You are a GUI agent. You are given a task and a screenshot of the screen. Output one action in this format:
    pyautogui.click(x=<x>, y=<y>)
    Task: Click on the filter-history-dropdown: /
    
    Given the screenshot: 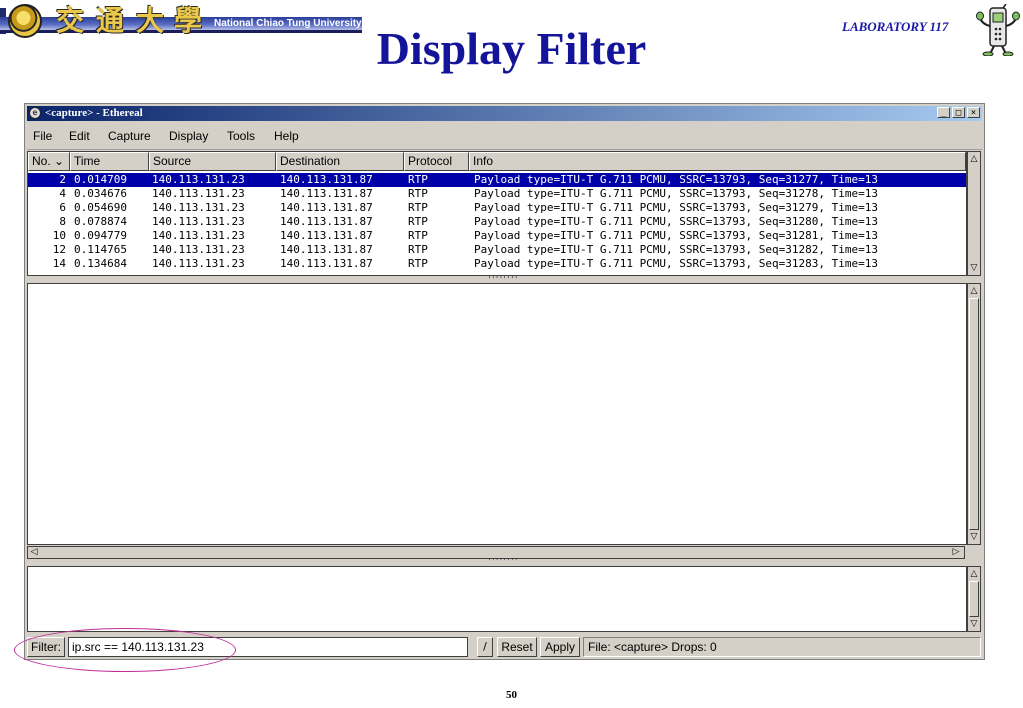 What is the action you would take?
    pyautogui.click(x=485, y=647)
    